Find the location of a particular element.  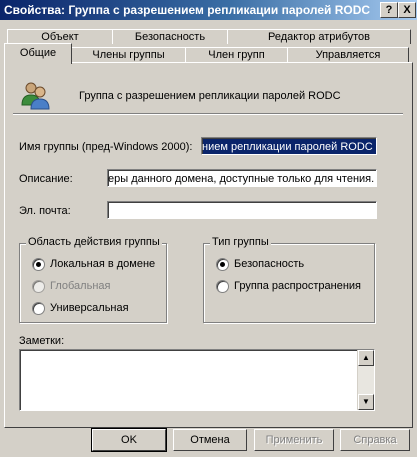

cancel-button: Отмена is located at coordinates (210, 440).